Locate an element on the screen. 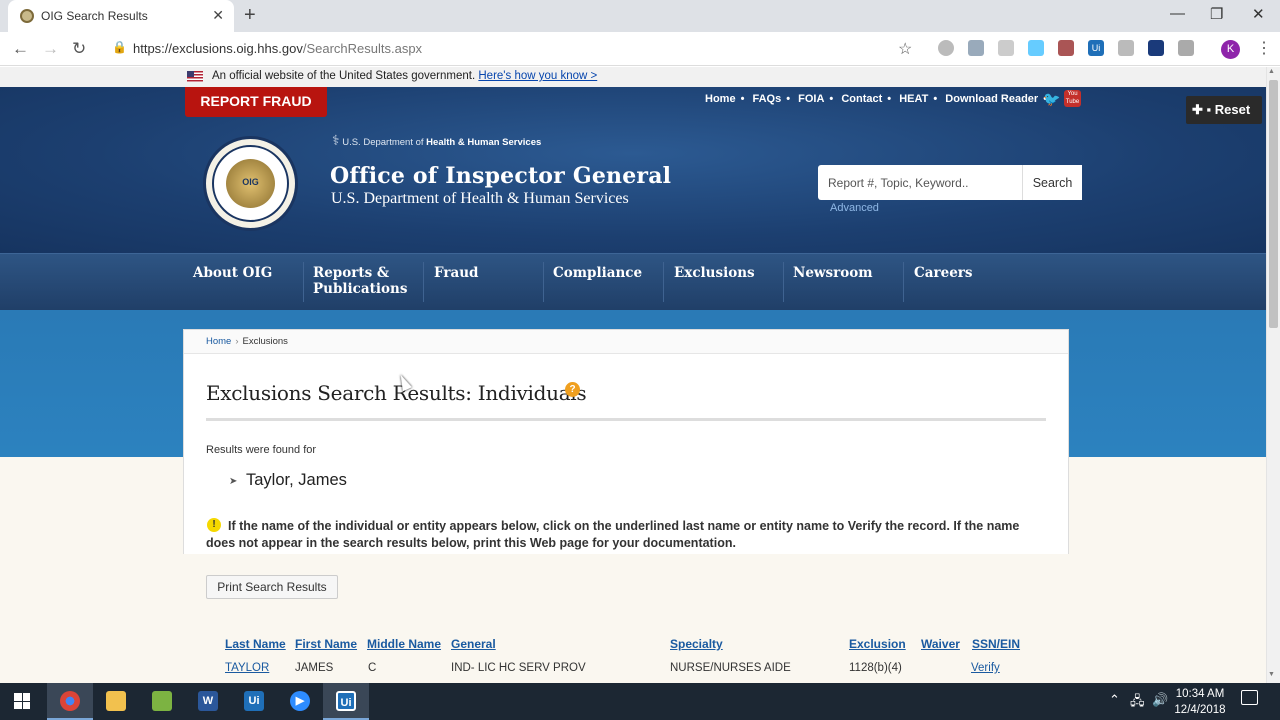  column-header-general: General is located at coordinates (473, 644).